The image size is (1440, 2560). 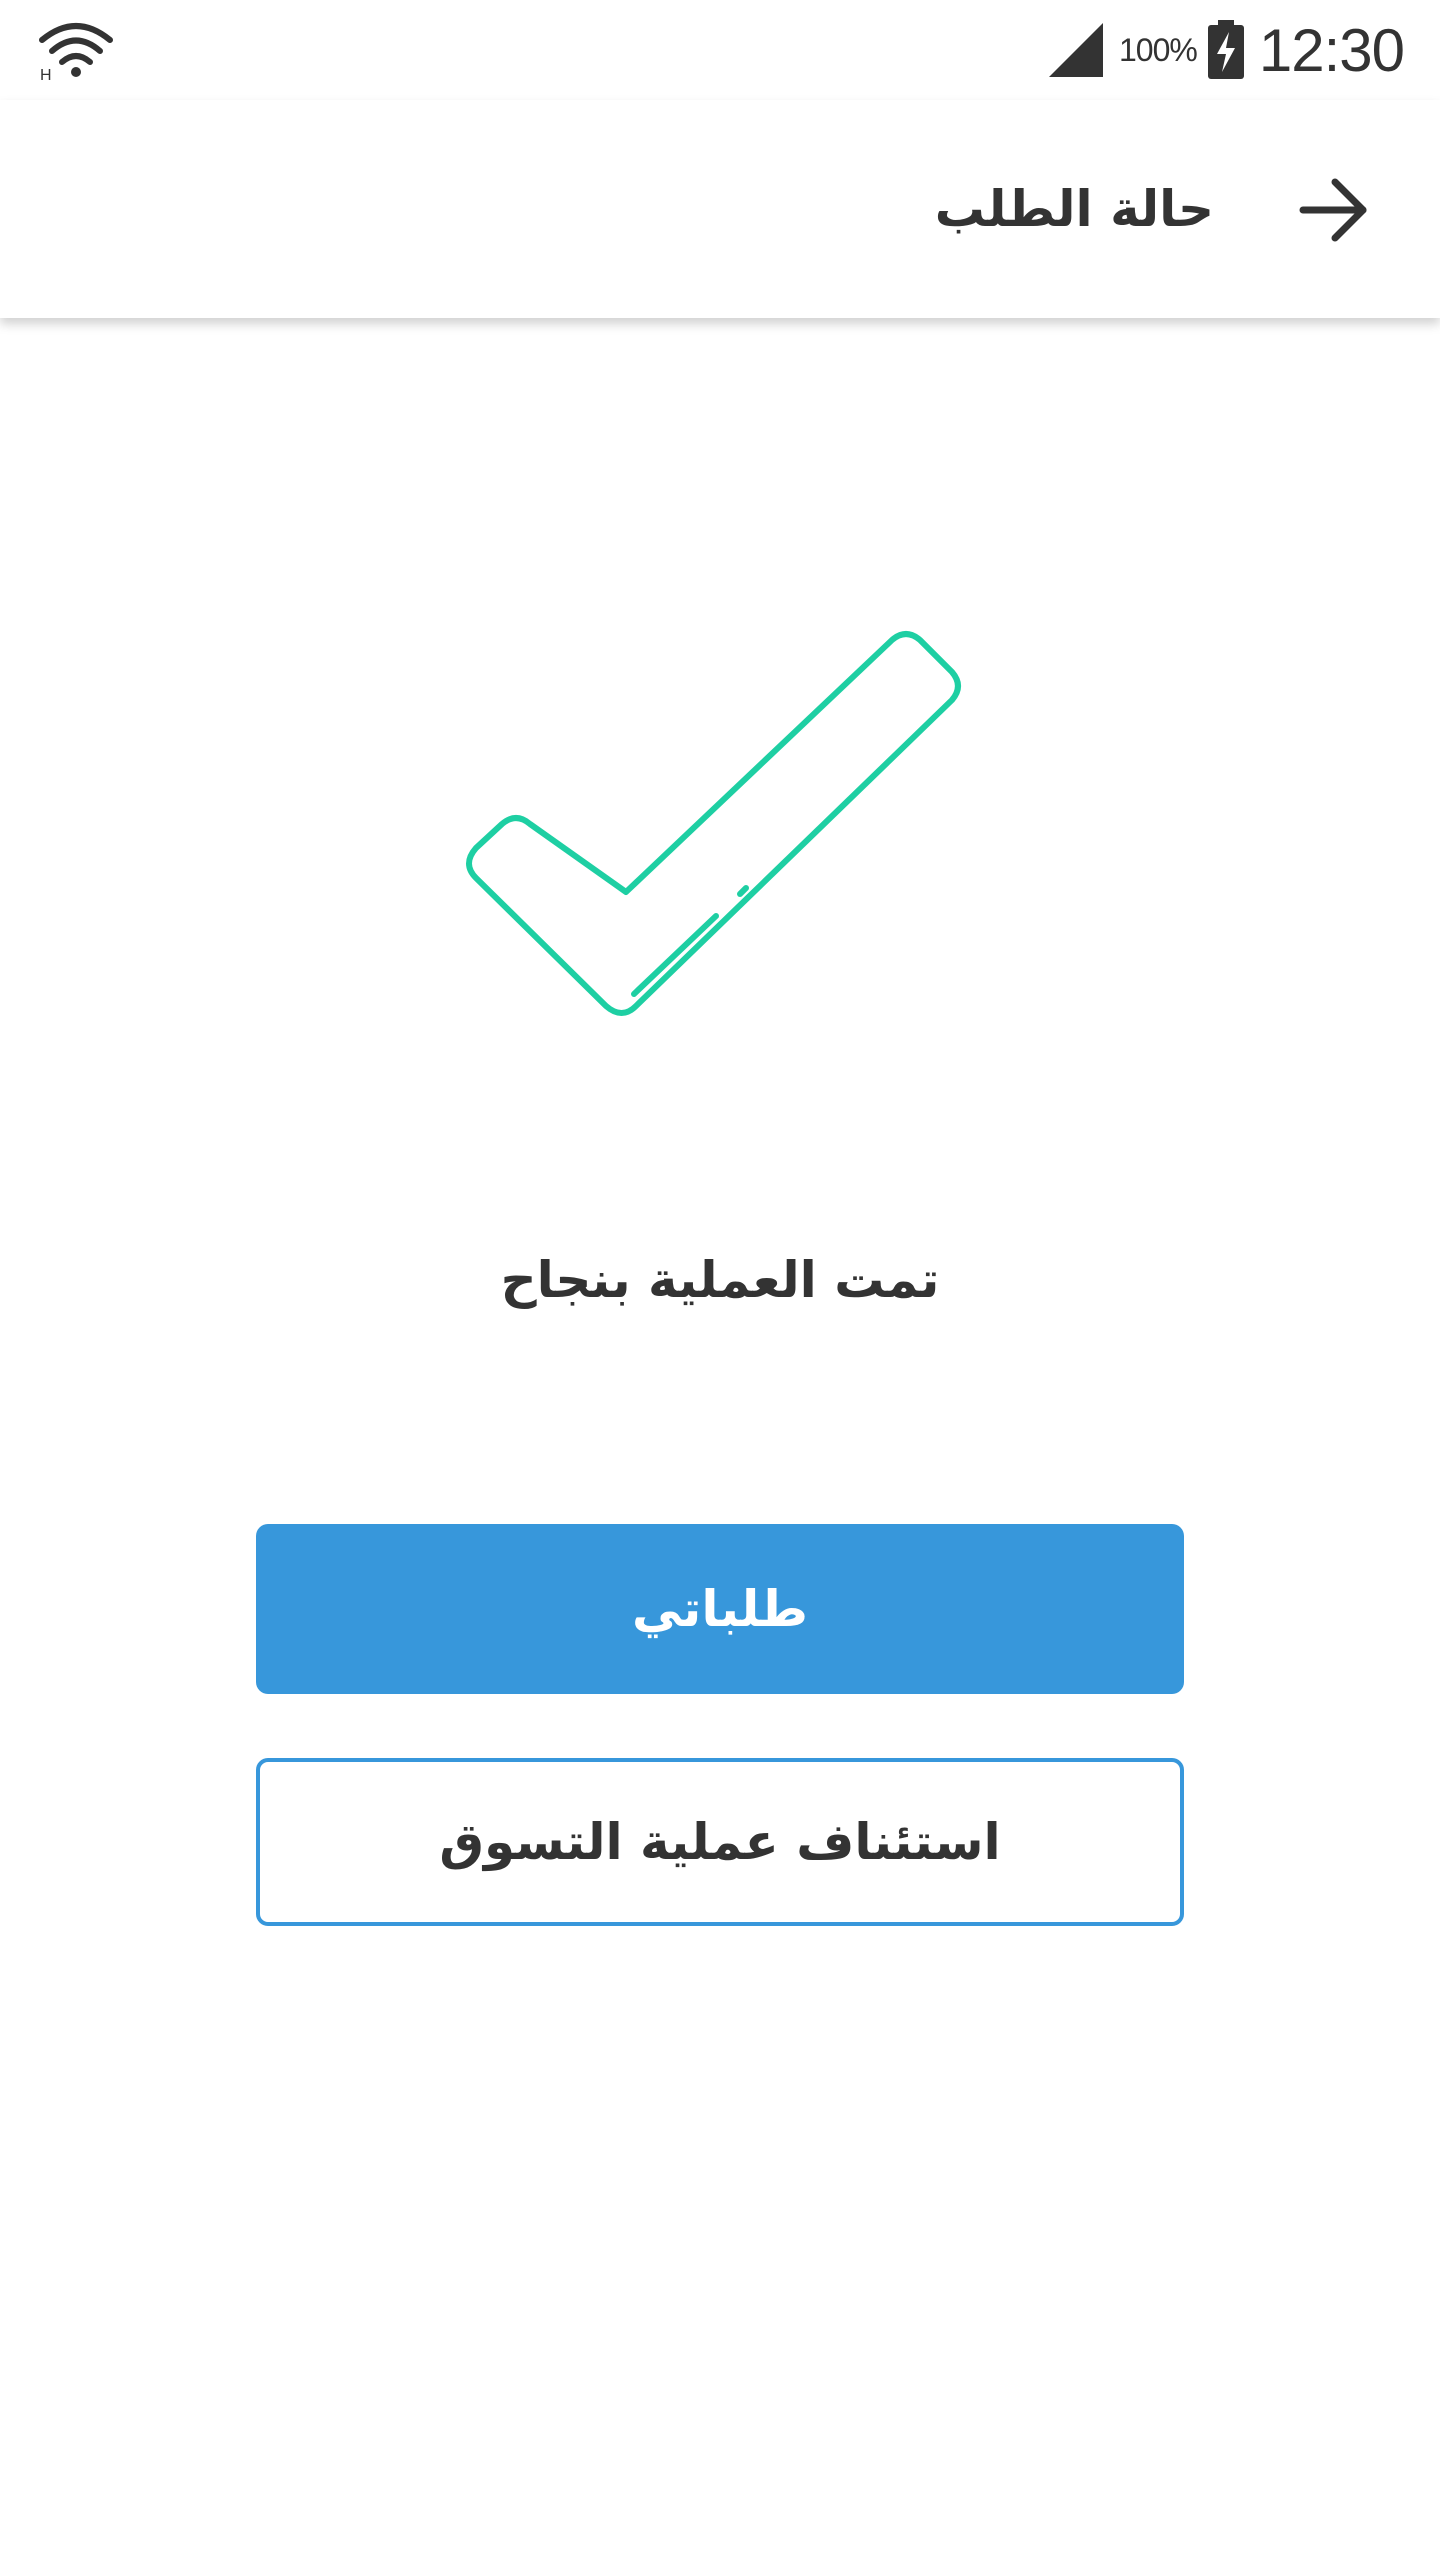 I want to click on battery-charging-icon, so click(x=1225, y=49).